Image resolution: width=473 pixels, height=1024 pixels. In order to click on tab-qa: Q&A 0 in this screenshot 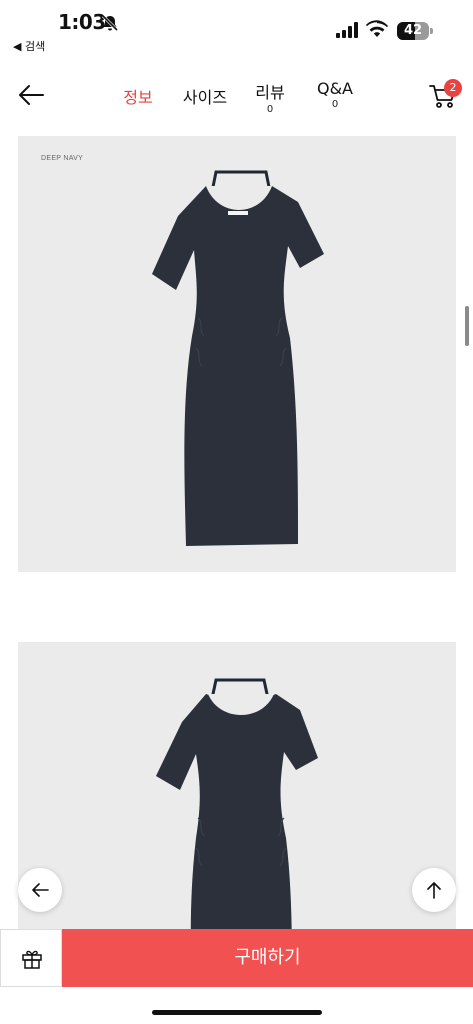, I will do `click(335, 94)`.